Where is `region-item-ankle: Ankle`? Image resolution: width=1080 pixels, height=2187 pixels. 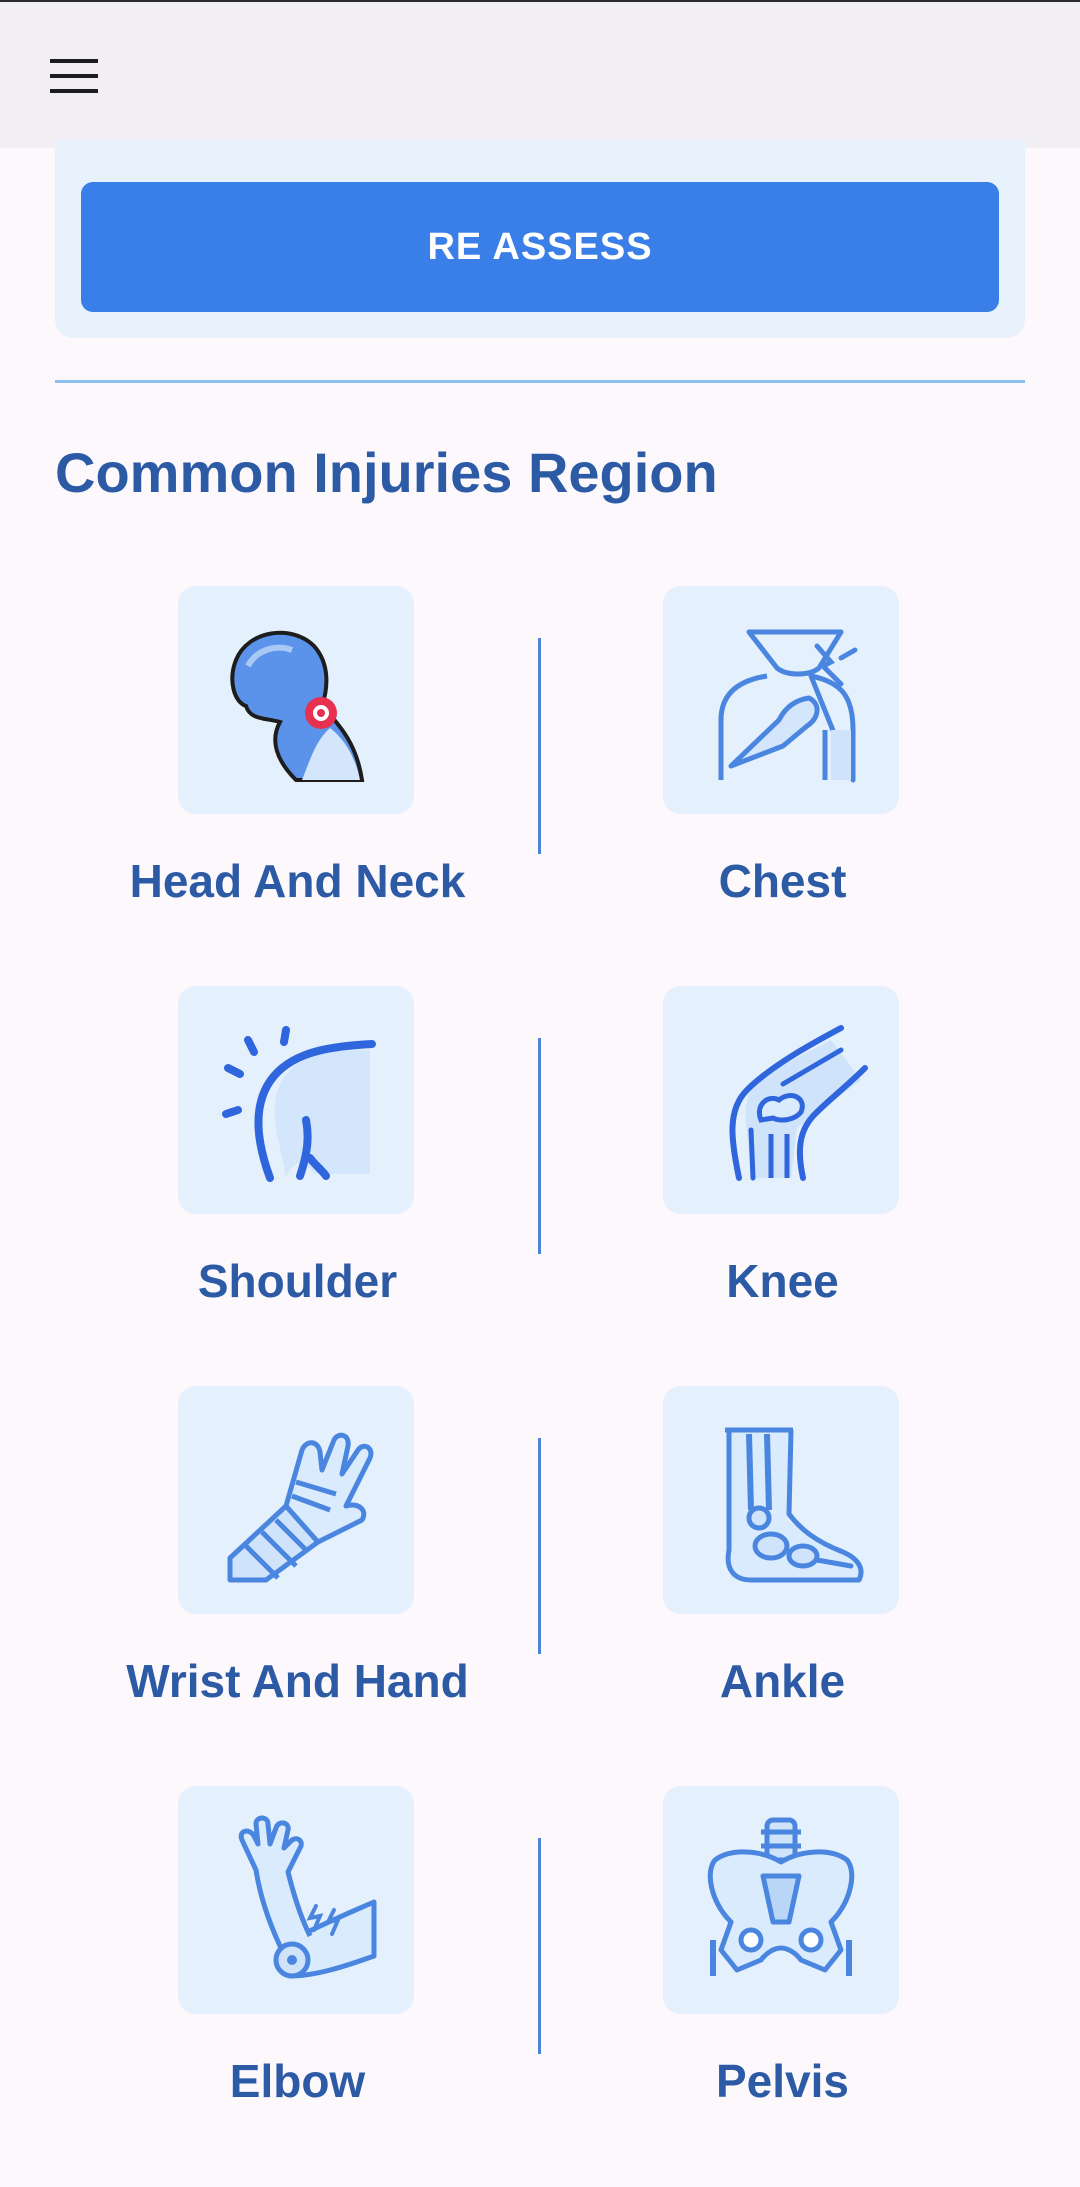
region-item-ankle: Ankle is located at coordinates (782, 1556).